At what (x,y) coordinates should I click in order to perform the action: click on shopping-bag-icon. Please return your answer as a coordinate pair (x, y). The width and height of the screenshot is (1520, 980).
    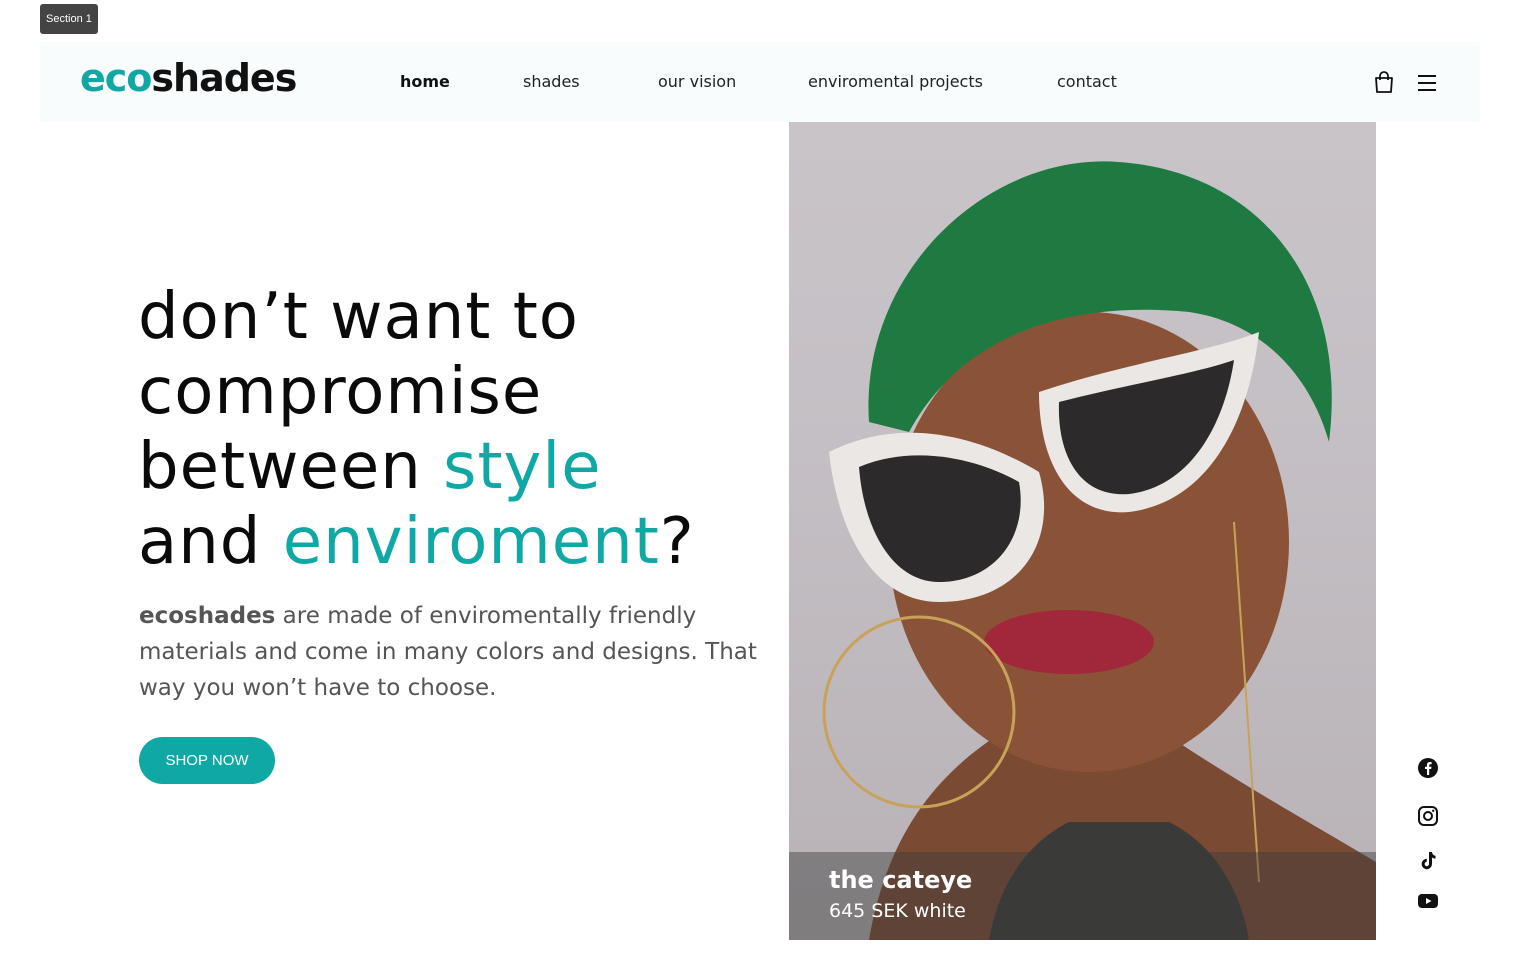
    Looking at the image, I should click on (1384, 82).